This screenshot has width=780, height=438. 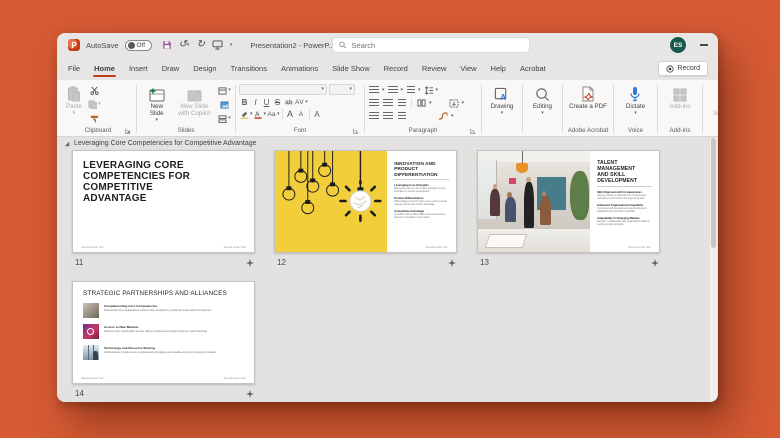 I want to click on create-pdf-button: Create a PDF, so click(x=588, y=97).